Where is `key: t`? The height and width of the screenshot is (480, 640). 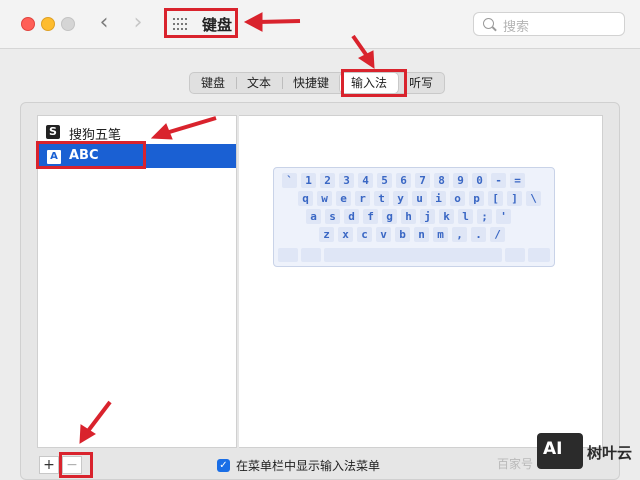
key: t is located at coordinates (381, 198).